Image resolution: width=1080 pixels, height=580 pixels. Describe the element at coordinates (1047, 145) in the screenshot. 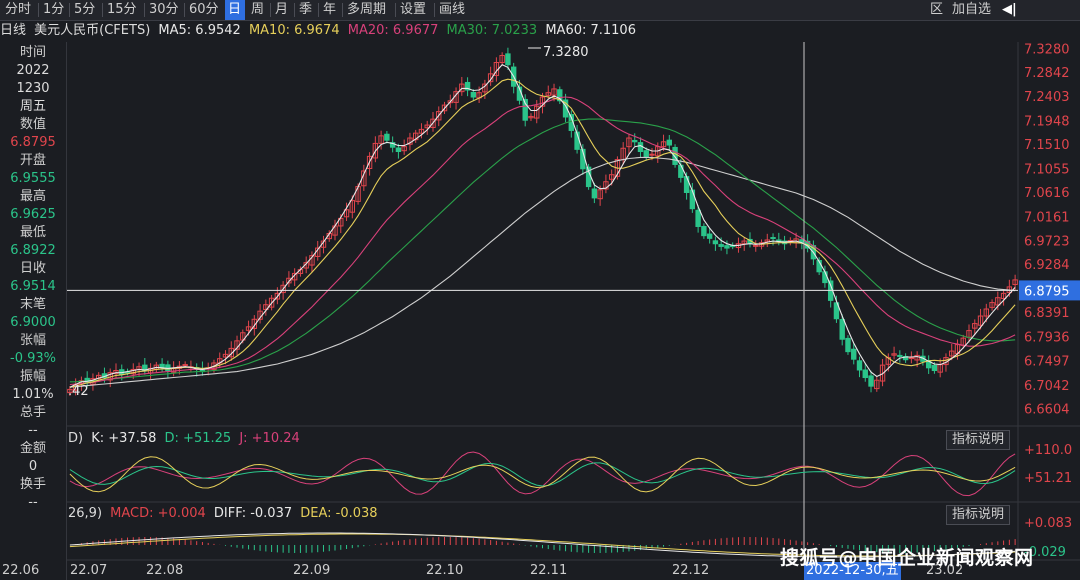

I see `y-tick-label: 7.1510` at that location.